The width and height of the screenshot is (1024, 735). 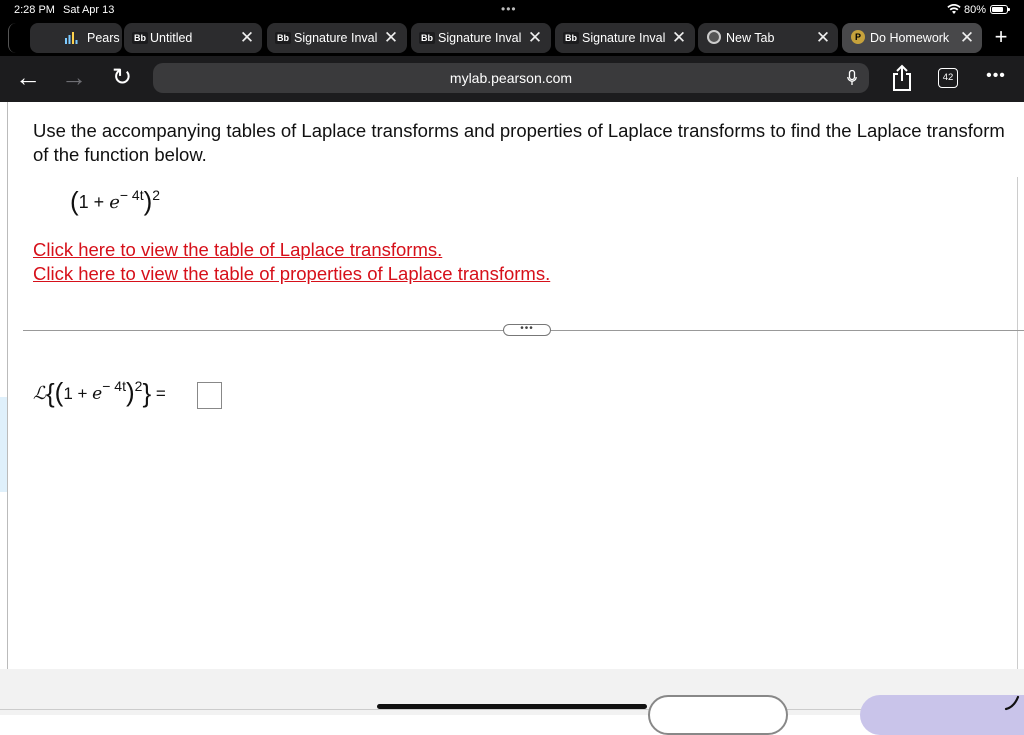 I want to click on home-indicator, so click(x=512, y=706).